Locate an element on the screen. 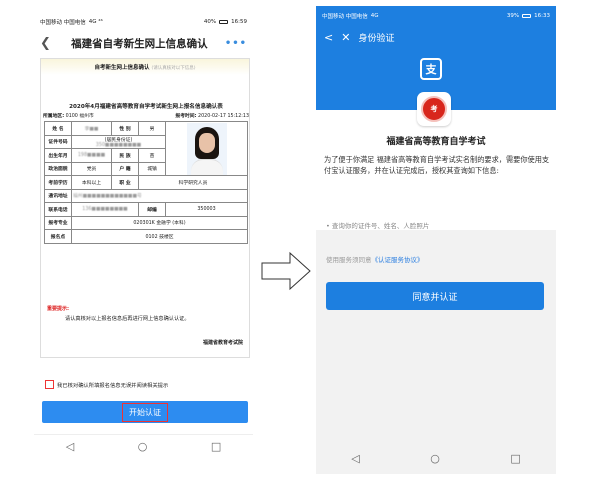 Image resolution: width=608 pixels, height=484 pixels. agree-text: 我已核对确认所填报名信息无误并阅读相关提示 is located at coordinates (113, 385).